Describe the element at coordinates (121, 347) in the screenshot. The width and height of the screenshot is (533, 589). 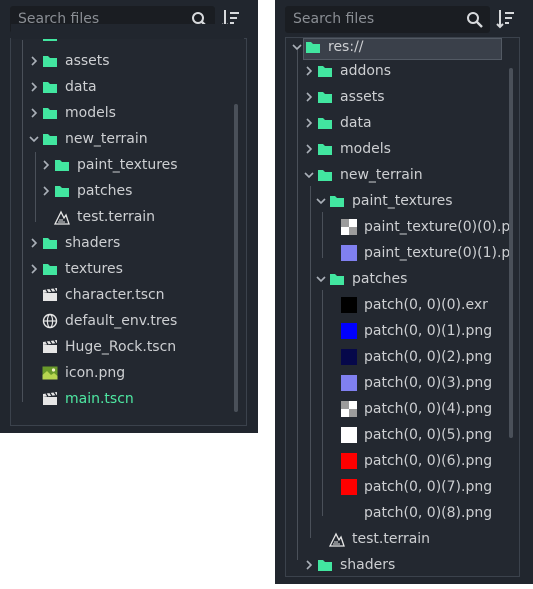
I see `tree-item-label: Huge_Rock.tscn` at that location.